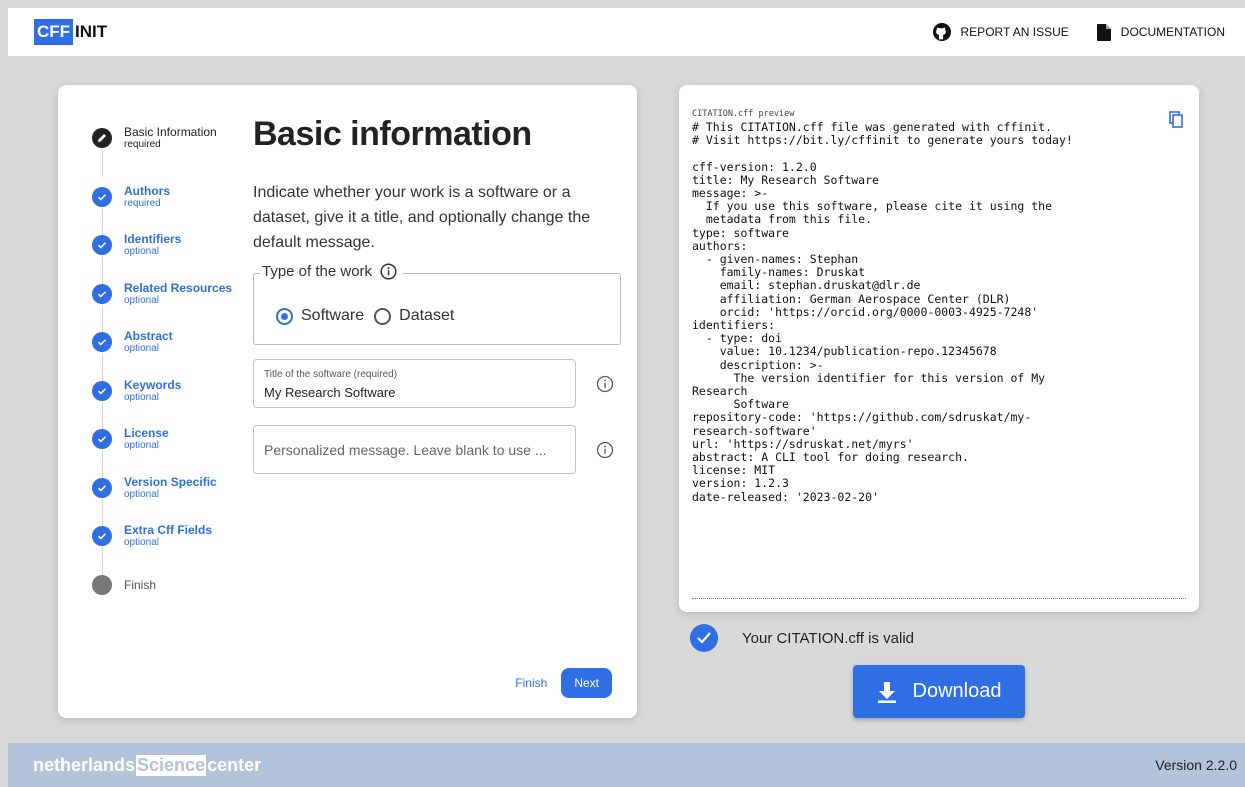 This screenshot has height=787, width=1245. What do you see at coordinates (586, 683) in the screenshot?
I see `next-button: Next` at bounding box center [586, 683].